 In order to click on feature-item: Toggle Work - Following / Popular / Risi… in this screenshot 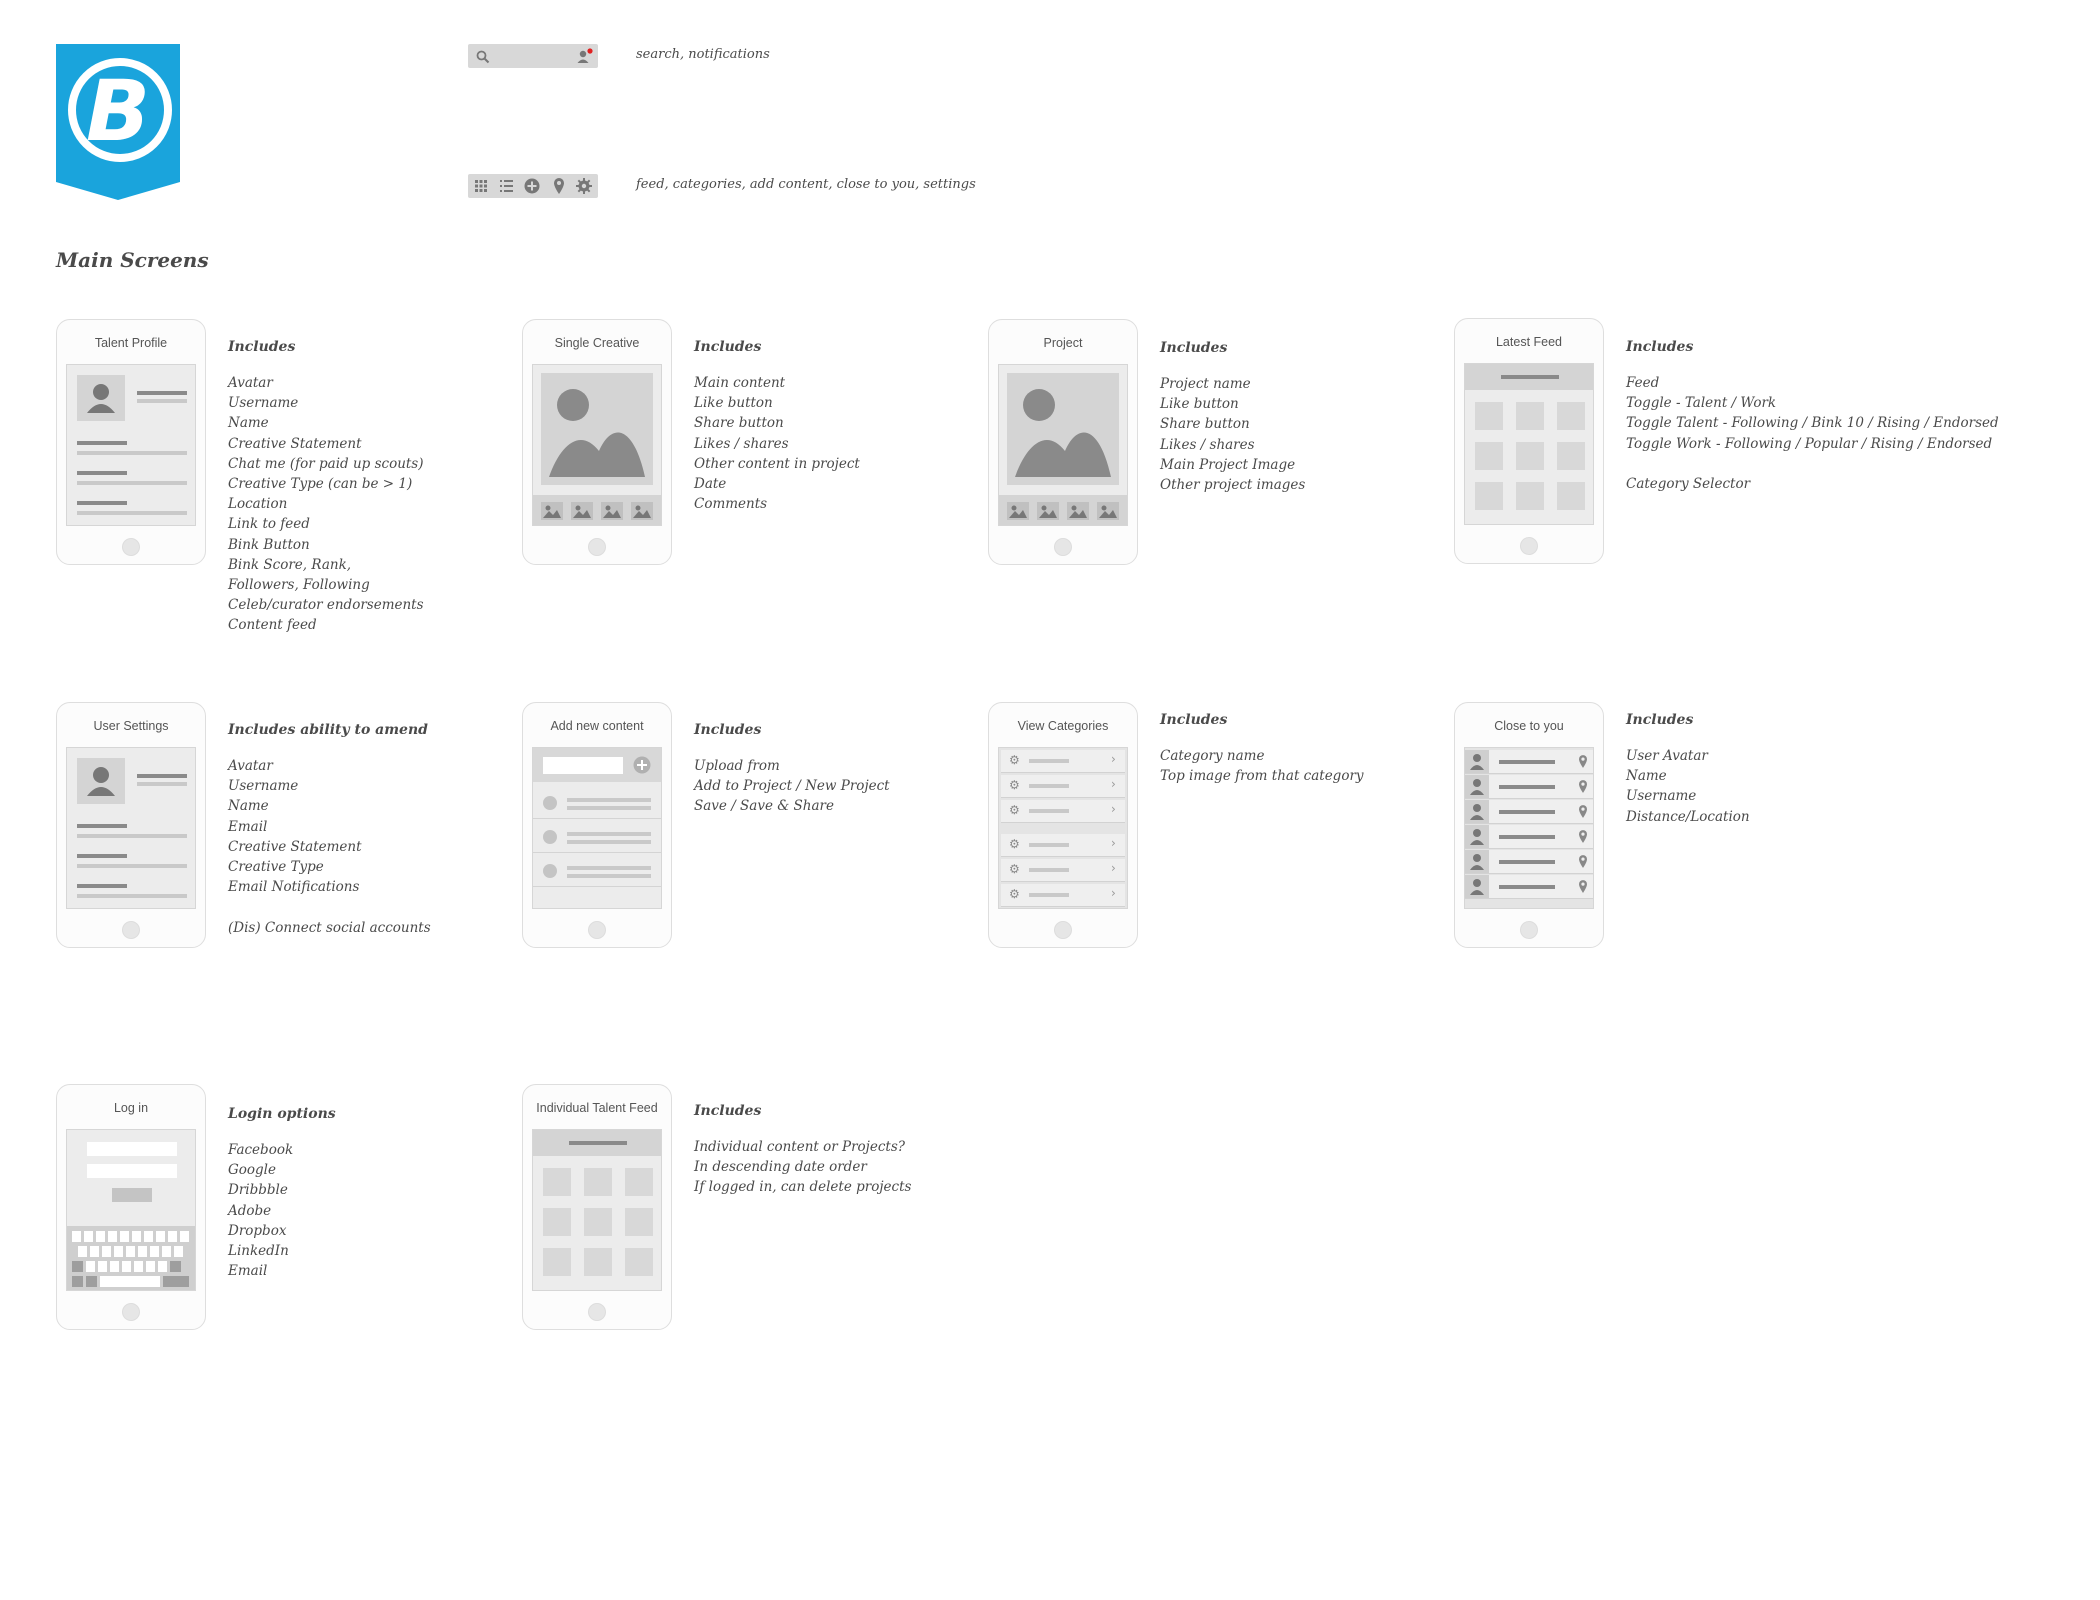, I will do `click(1809, 443)`.